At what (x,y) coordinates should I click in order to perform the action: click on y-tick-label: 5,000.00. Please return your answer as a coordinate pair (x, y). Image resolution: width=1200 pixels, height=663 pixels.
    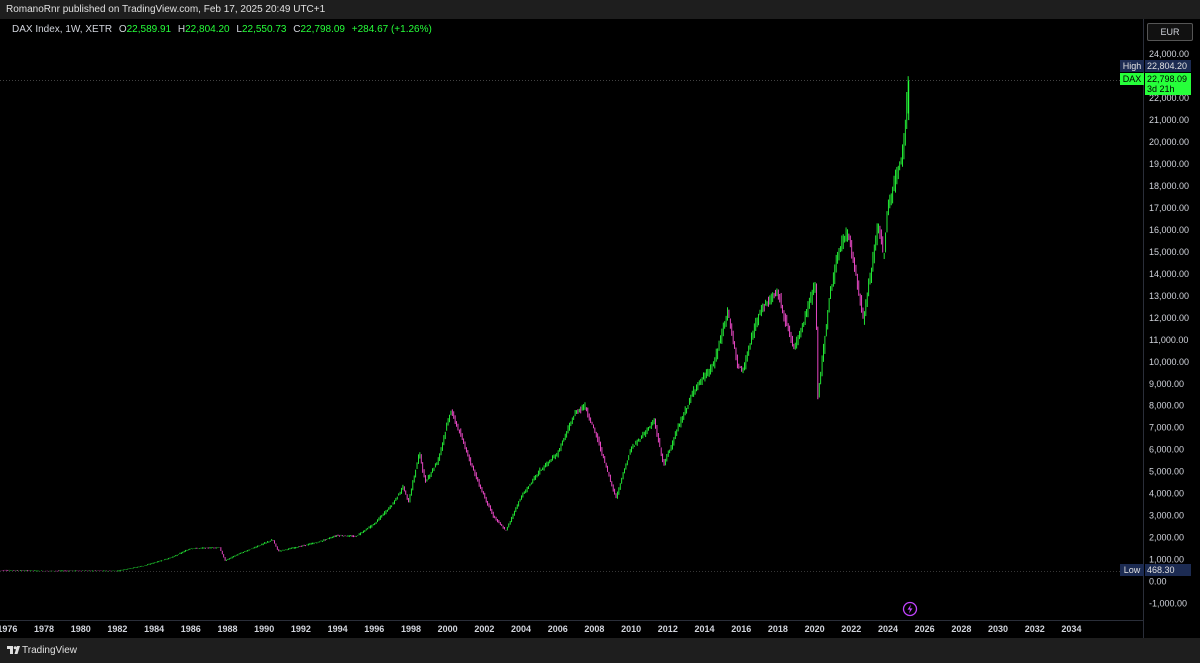
    Looking at the image, I should click on (1166, 472).